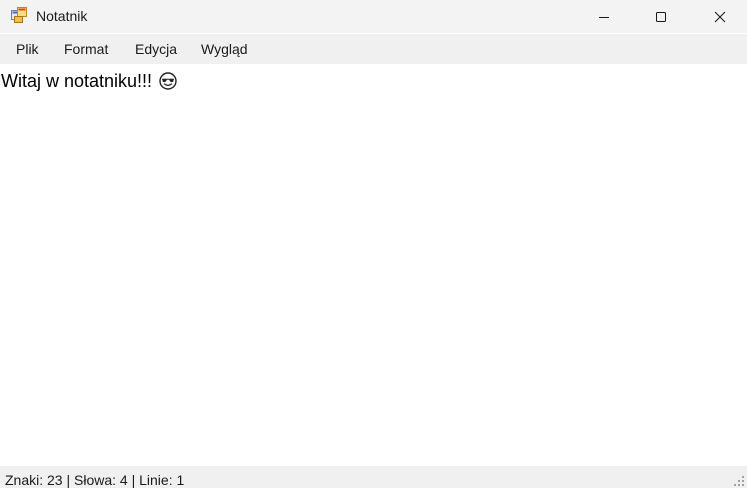 Image resolution: width=747 pixels, height=488 pixels. Describe the element at coordinates (373, 477) in the screenshot. I see `status-bar: Znaki: 23 | Słowa: 4 | Linie: 1` at that location.